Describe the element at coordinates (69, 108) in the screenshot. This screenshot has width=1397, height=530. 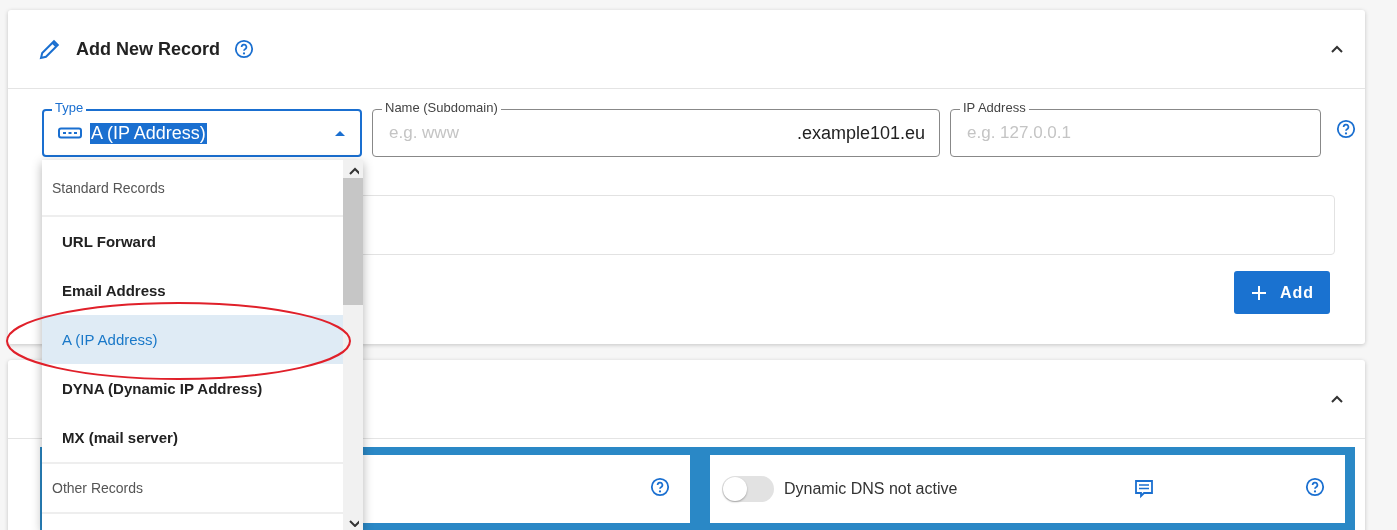
I see `field-label: Type` at that location.